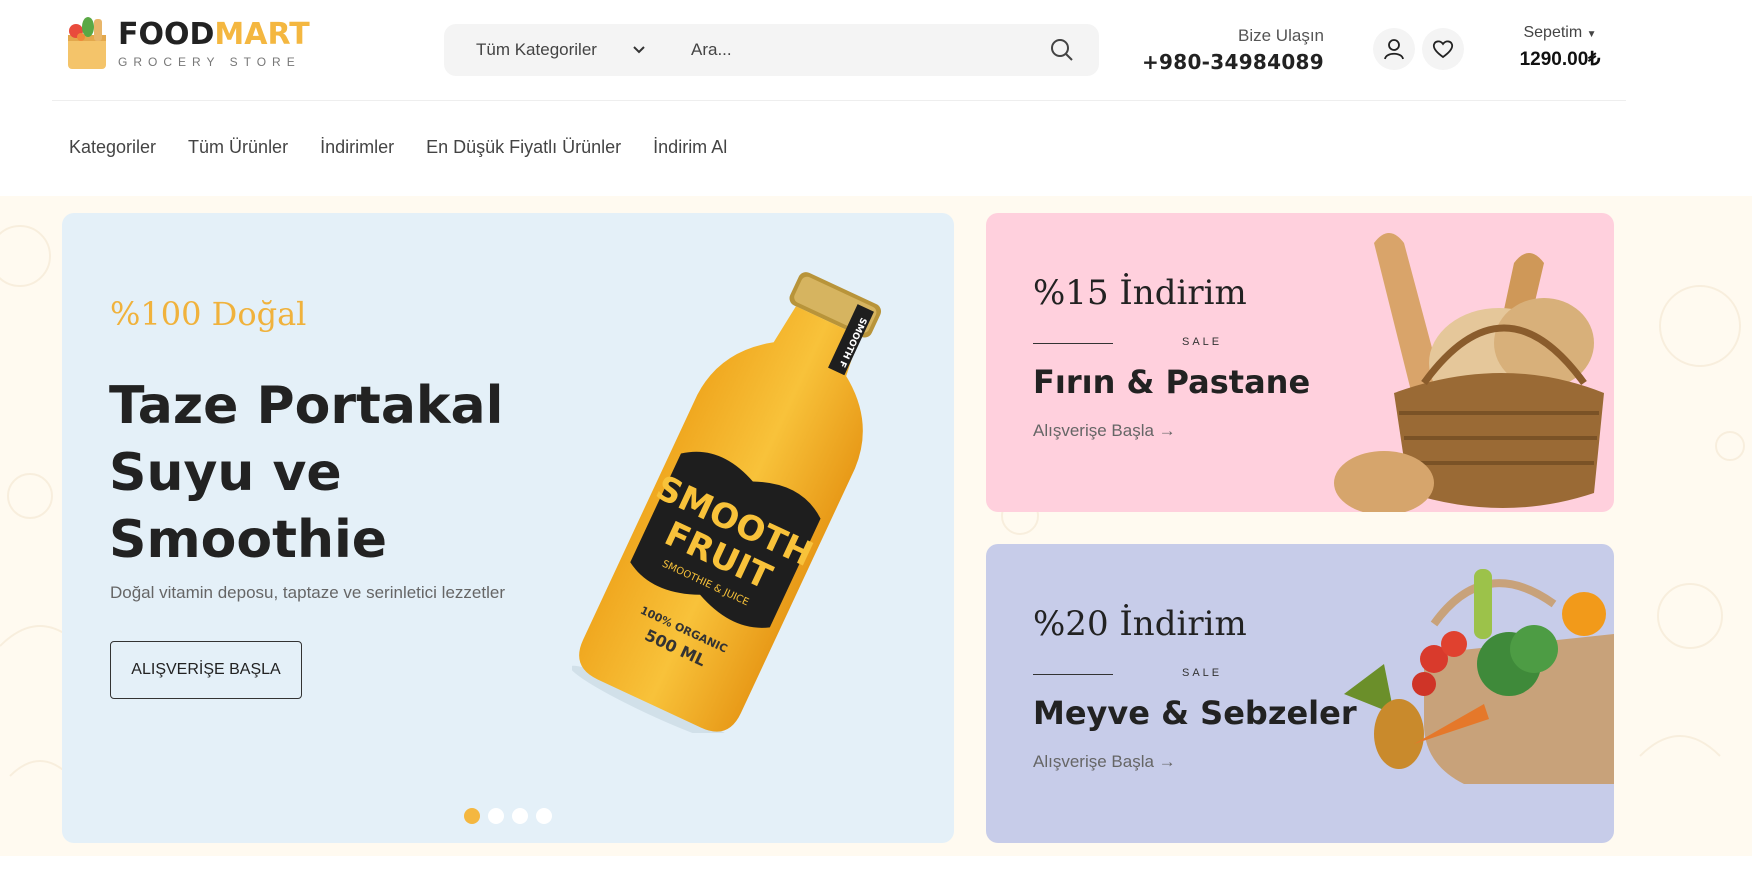  I want to click on nav-item-get-discount: İndirim Al, so click(690, 147).